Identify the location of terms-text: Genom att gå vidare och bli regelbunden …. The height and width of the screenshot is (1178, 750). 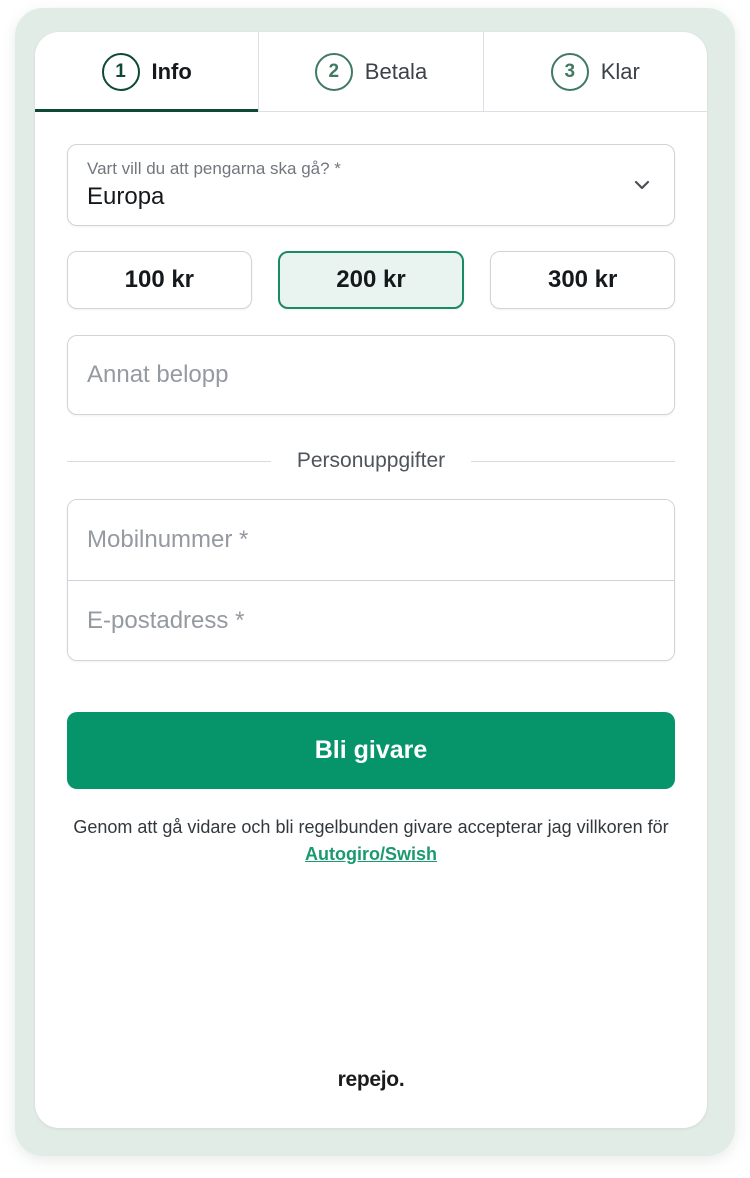
(371, 841).